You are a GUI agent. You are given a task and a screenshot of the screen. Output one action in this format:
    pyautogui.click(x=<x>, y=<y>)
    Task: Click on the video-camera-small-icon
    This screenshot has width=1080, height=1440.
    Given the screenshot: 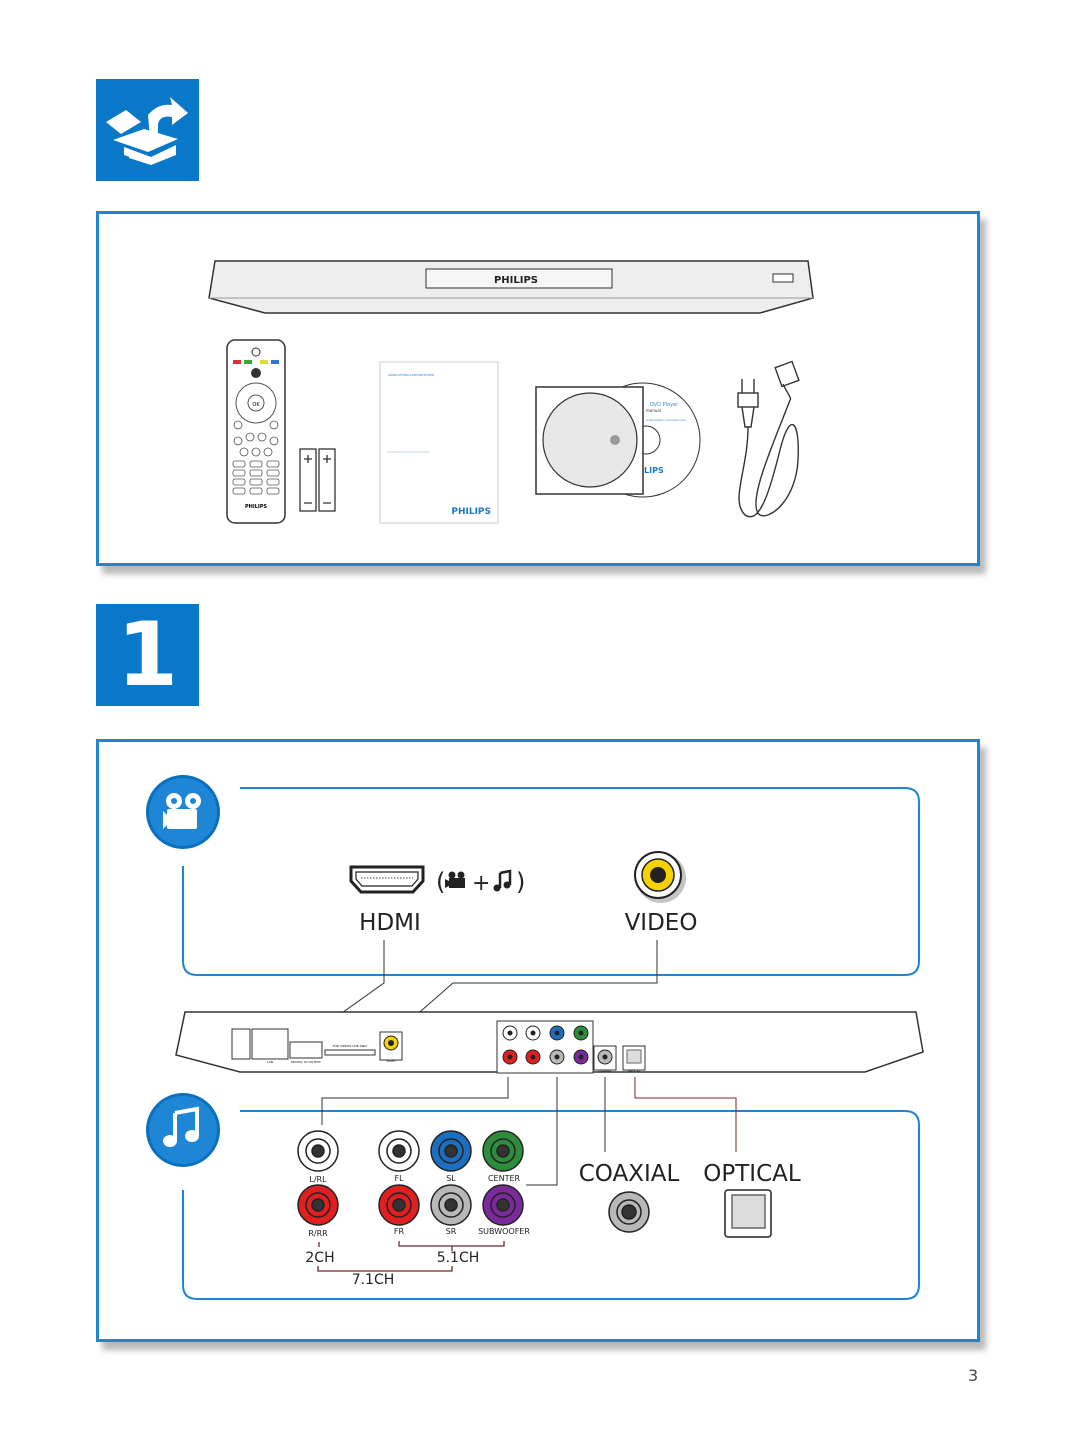 What is the action you would take?
    pyautogui.click(x=455, y=879)
    